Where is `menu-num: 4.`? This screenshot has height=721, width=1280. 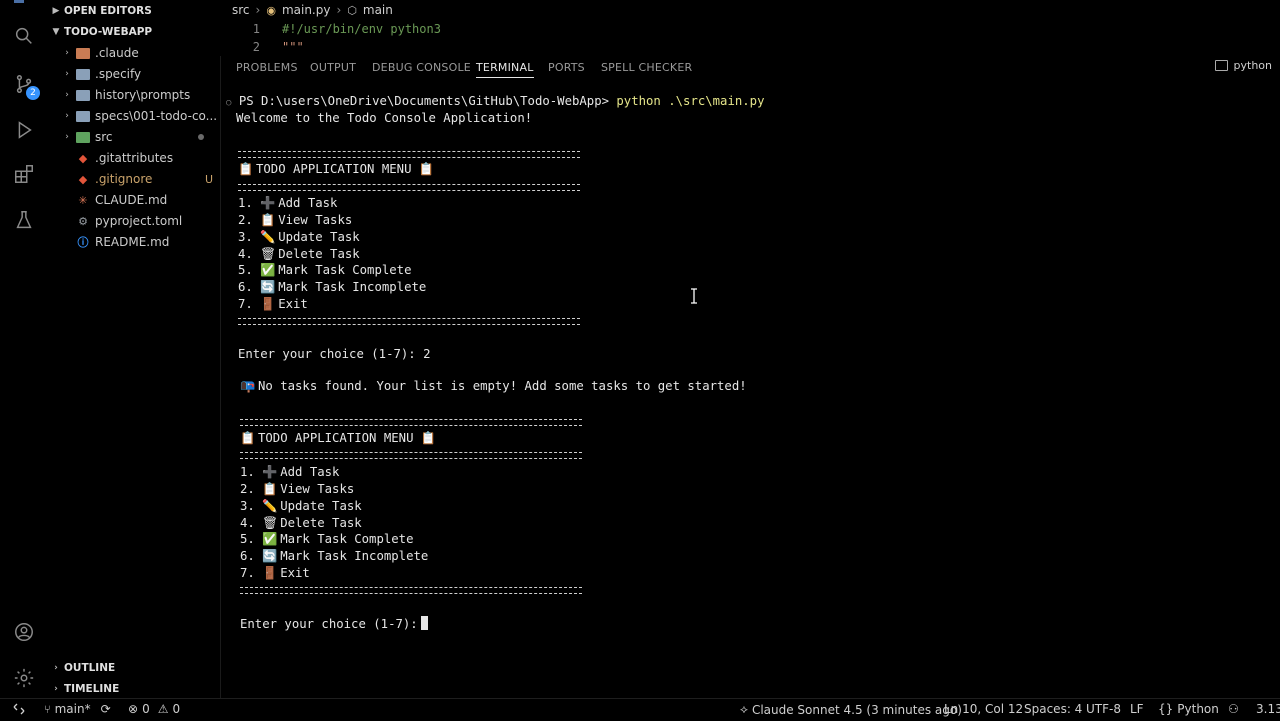
menu-num: 4. is located at coordinates (245, 254).